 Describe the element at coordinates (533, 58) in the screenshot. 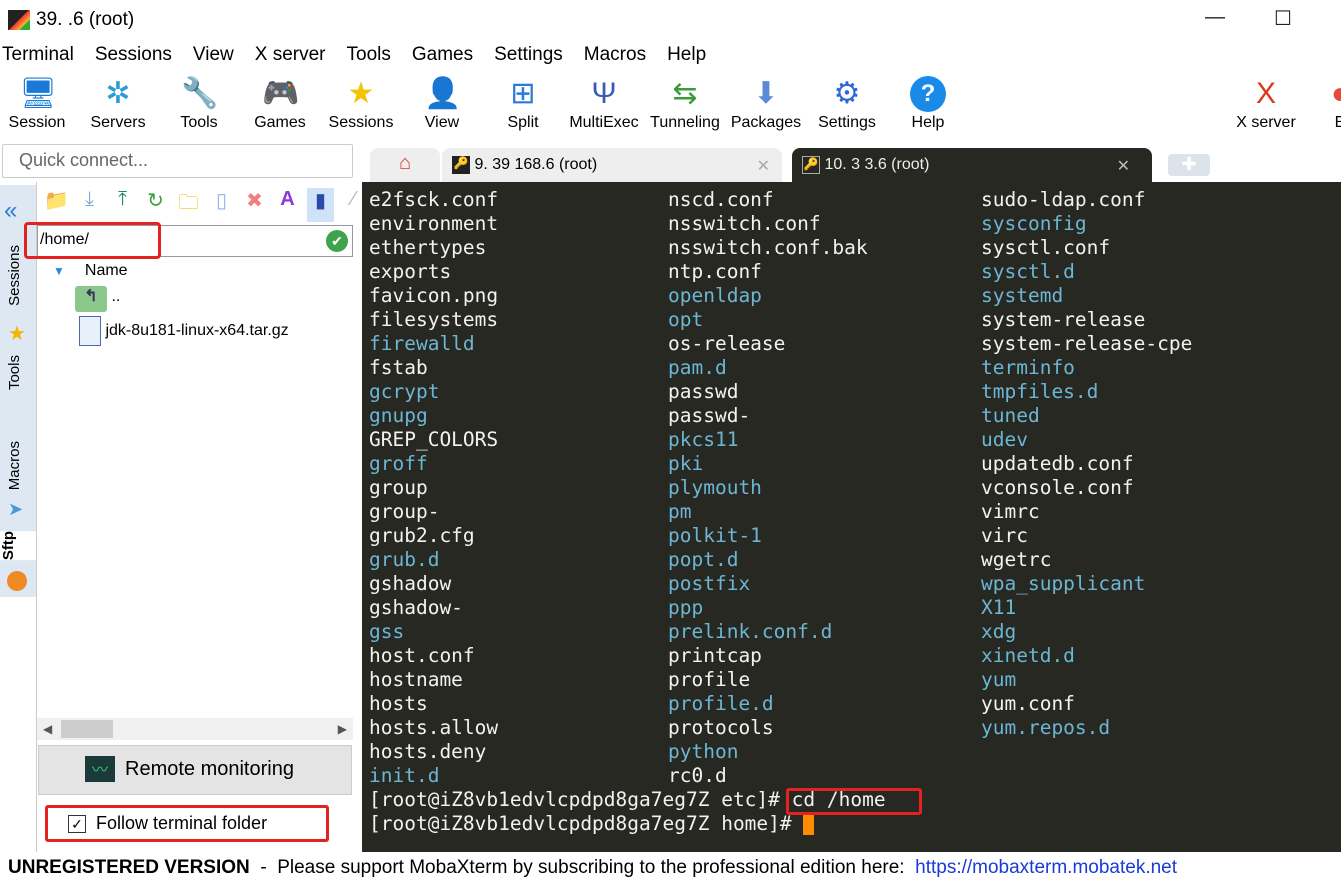

I see `menu-settings: Settings` at that location.